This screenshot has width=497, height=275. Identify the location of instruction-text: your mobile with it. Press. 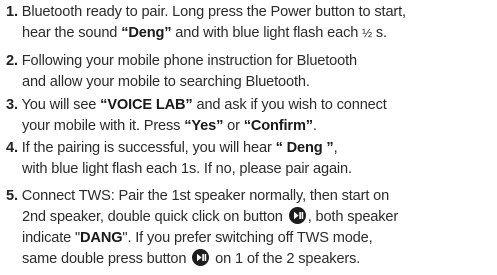
(103, 126).